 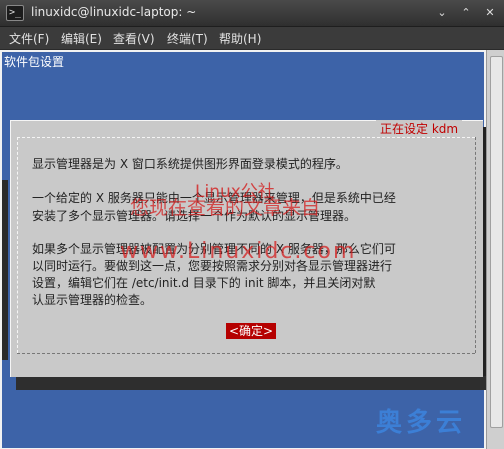 What do you see at coordinates (238, 251) in the screenshot?
I see `watermark-line-3: www.Linuxidc.com` at bounding box center [238, 251].